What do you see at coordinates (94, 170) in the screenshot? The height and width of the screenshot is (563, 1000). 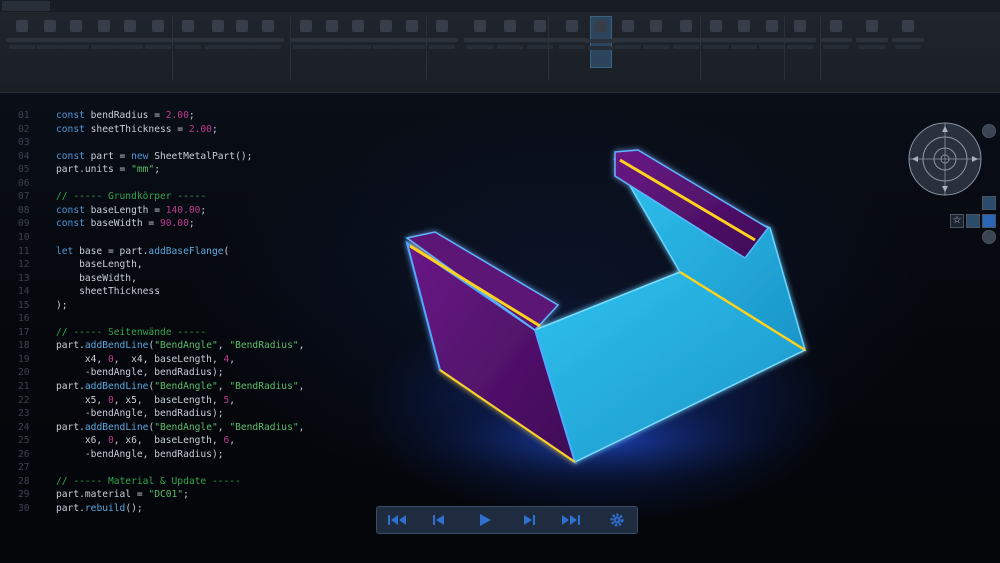 I see `code-token: part.units =` at bounding box center [94, 170].